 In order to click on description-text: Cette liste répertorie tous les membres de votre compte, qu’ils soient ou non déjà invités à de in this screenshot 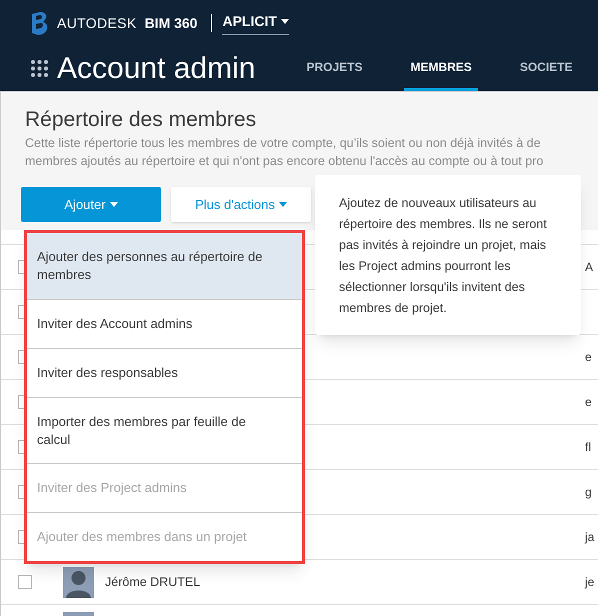, I will do `click(283, 143)`.